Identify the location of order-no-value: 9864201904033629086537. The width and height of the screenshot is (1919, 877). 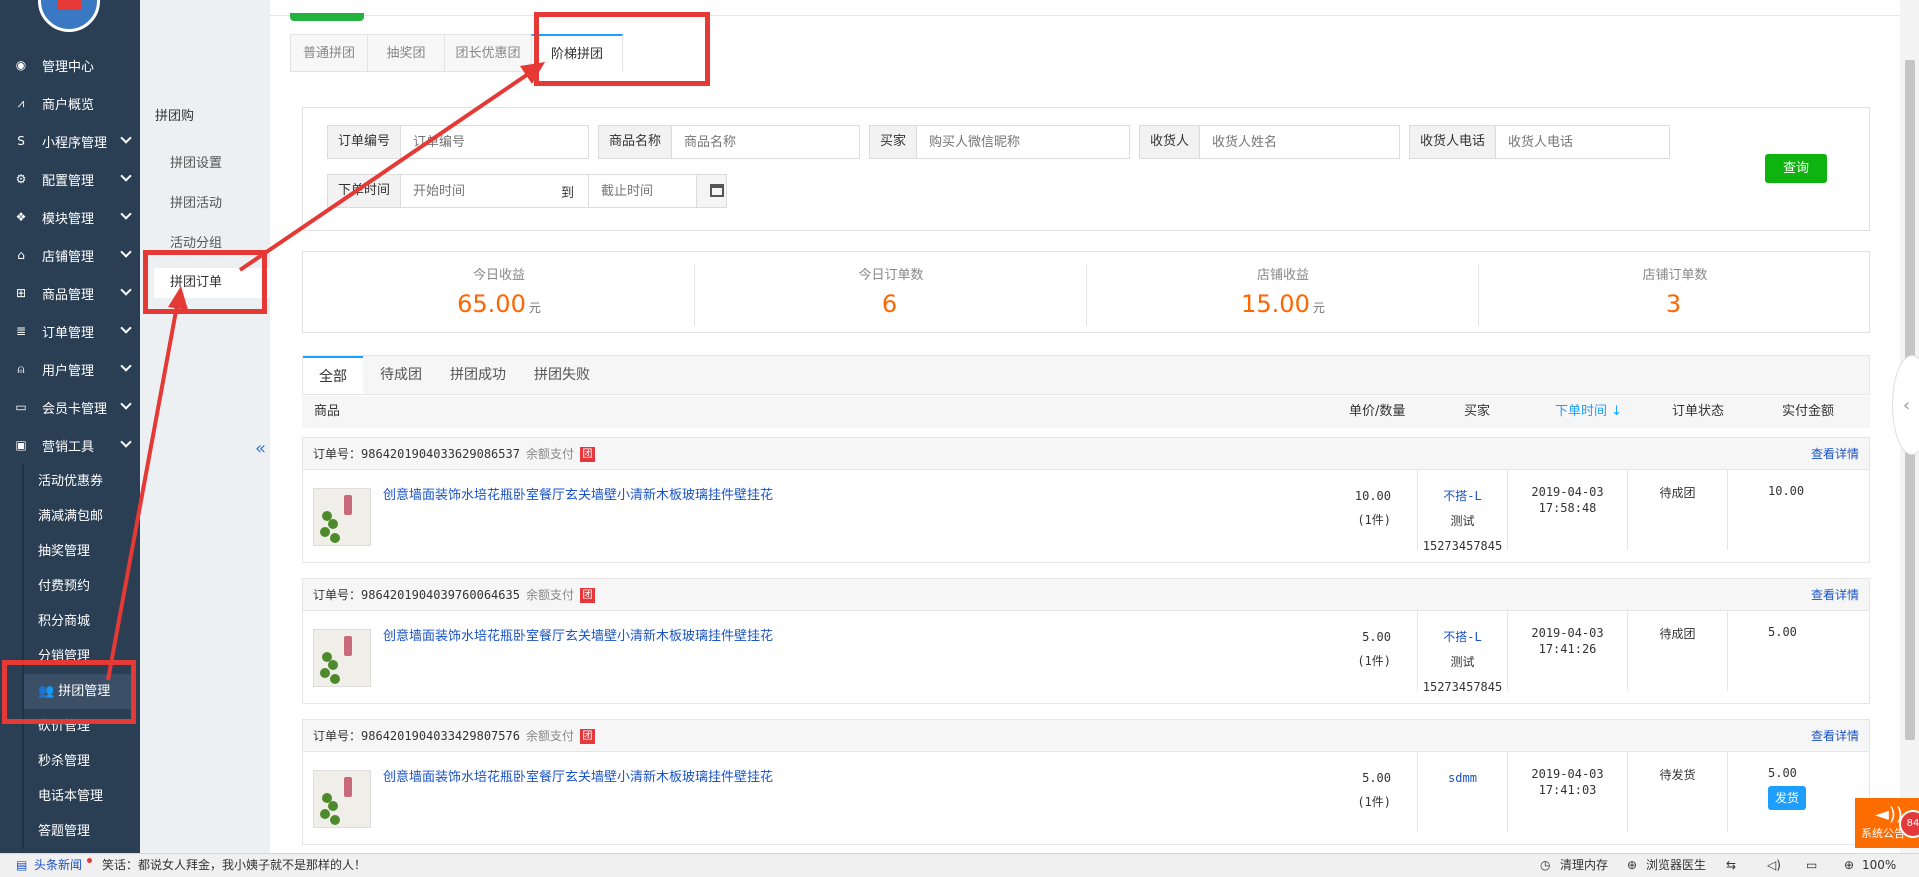
(440, 454).